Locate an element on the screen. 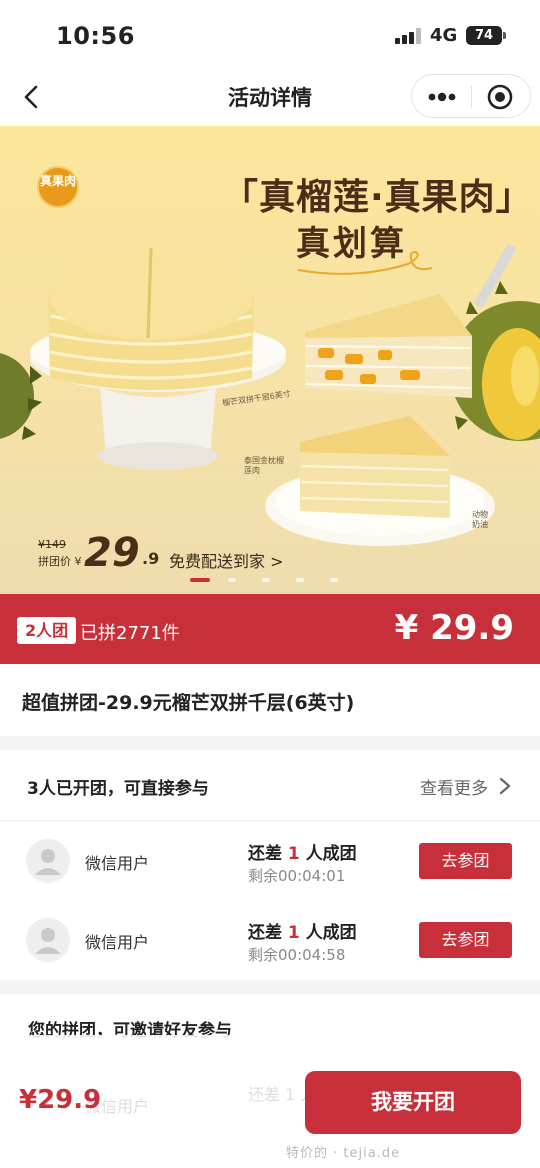 This screenshot has height=1168, width=540. capsule-divider is located at coordinates (471, 97).